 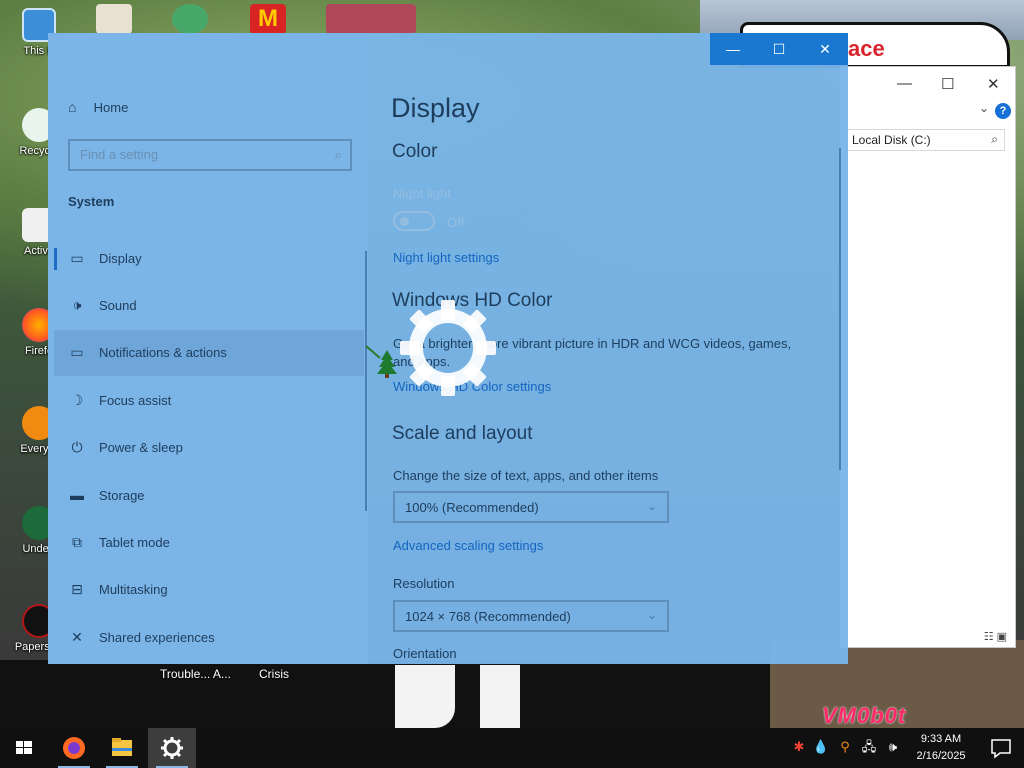 I want to click on sidebar-item-label: Shared experiences, so click(x=157, y=637).